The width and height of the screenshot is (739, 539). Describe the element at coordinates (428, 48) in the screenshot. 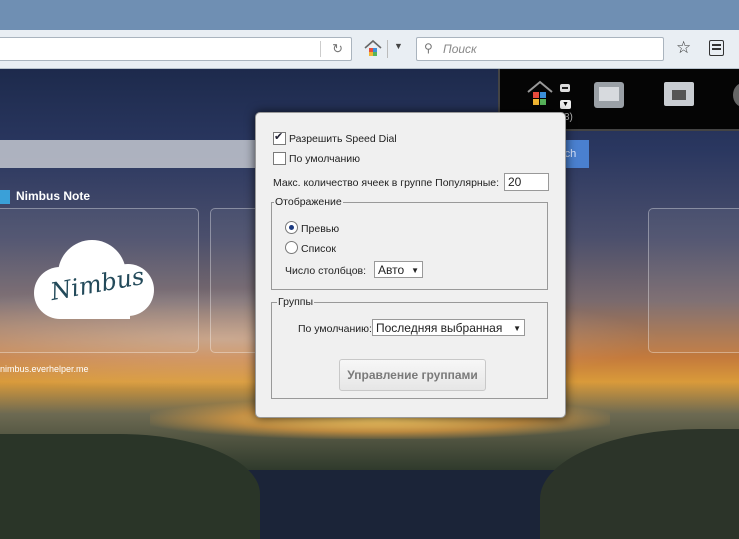

I see `search-icon: ⚲` at that location.